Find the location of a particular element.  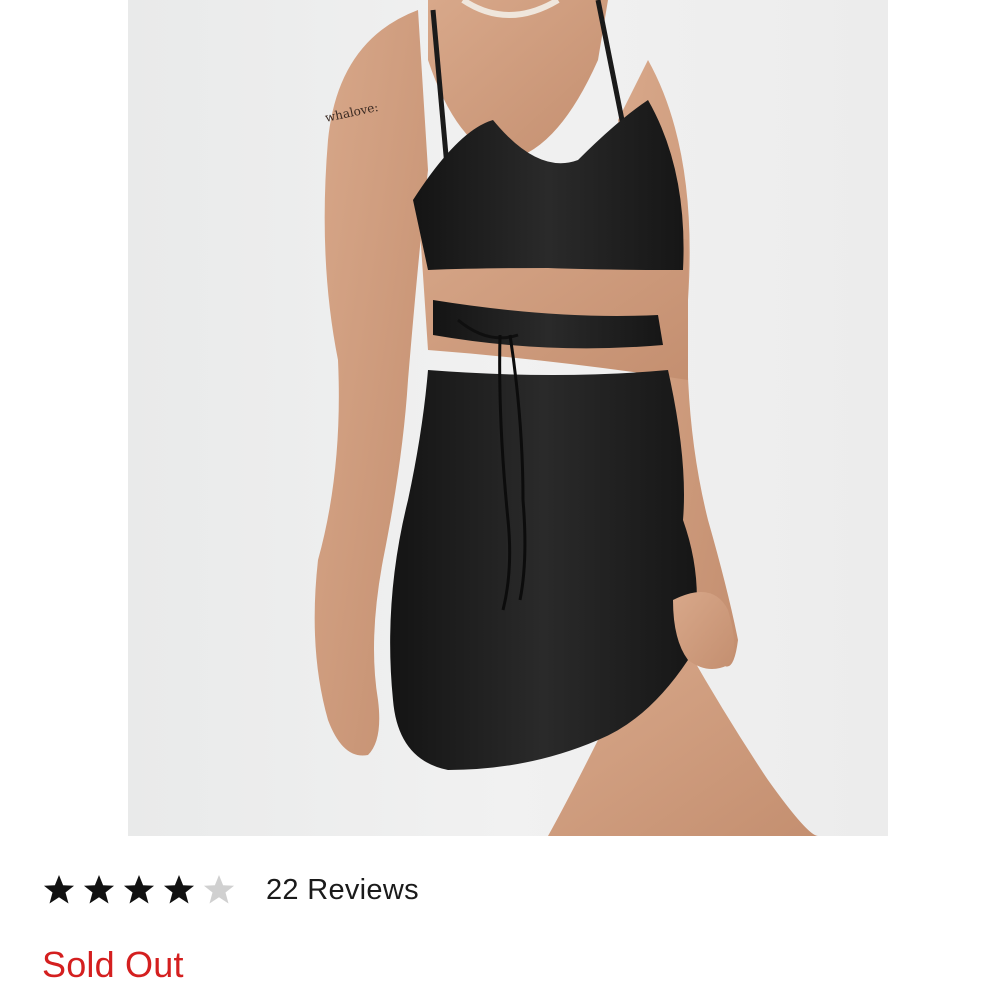

sold-out-status: Sold Out is located at coordinates (113, 964).